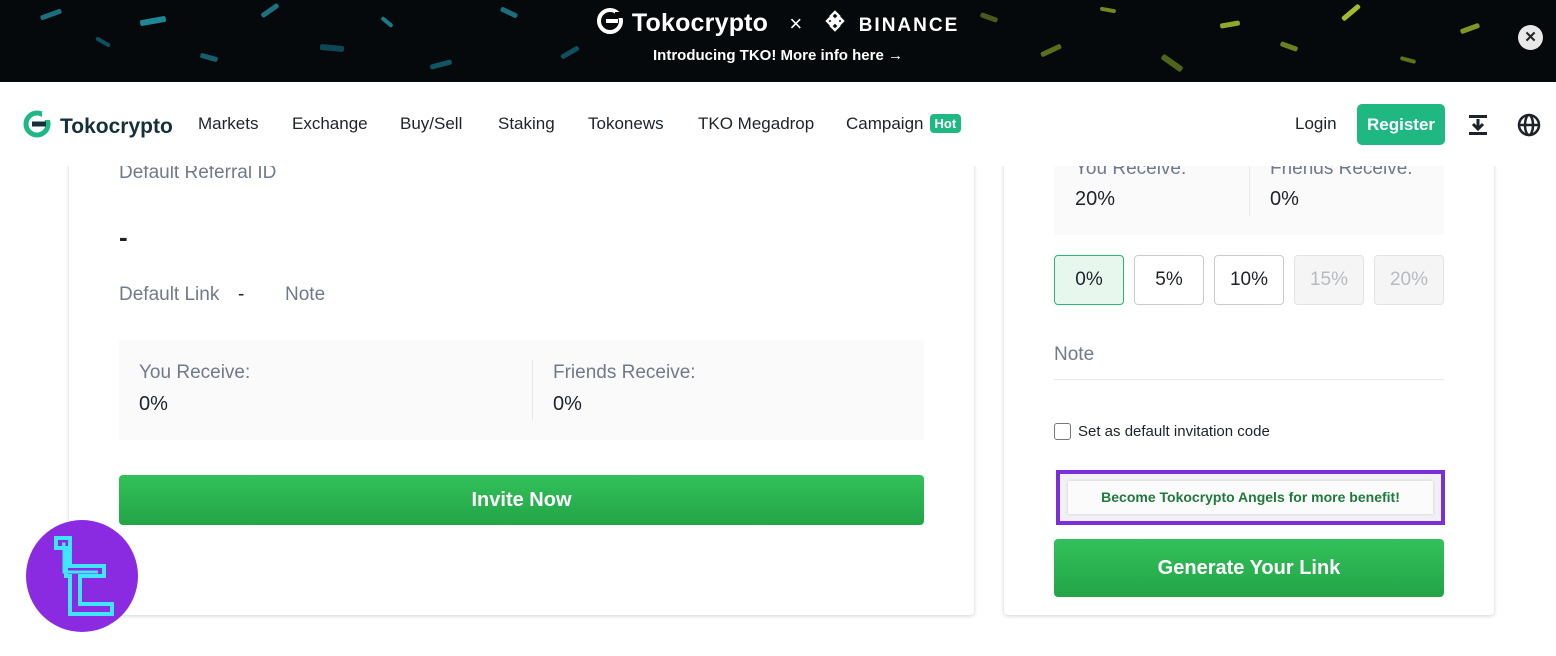  I want to click on generate-link-button: Generate Your Link, so click(1249, 568).